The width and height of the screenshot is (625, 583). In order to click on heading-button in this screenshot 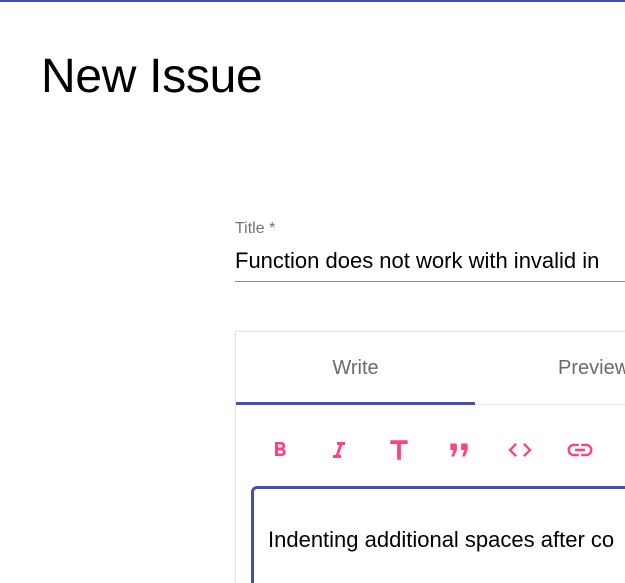, I will do `click(399, 450)`.